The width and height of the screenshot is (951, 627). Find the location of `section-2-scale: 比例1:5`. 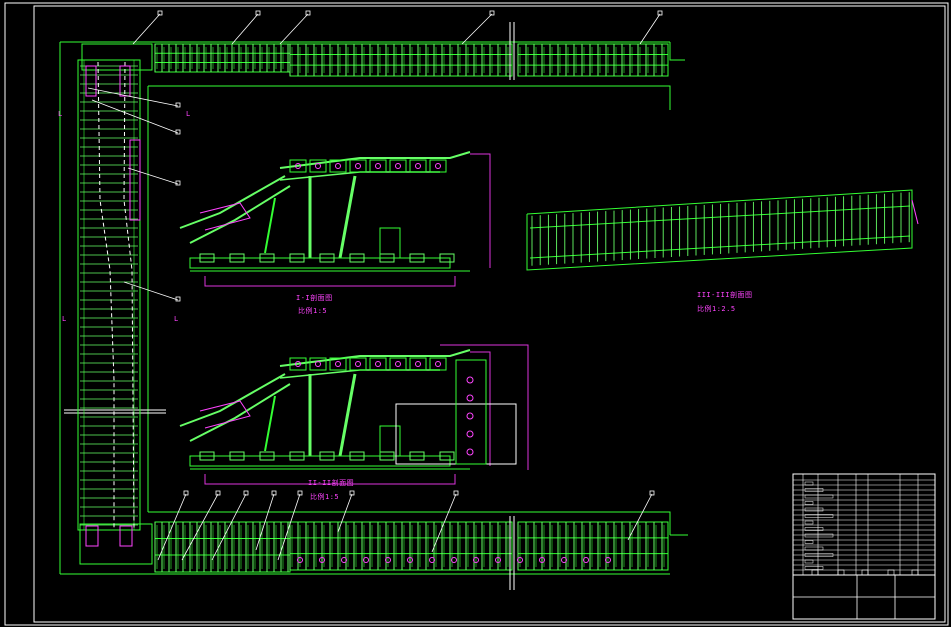

section-2-scale: 比例1:5 is located at coordinates (325, 497).